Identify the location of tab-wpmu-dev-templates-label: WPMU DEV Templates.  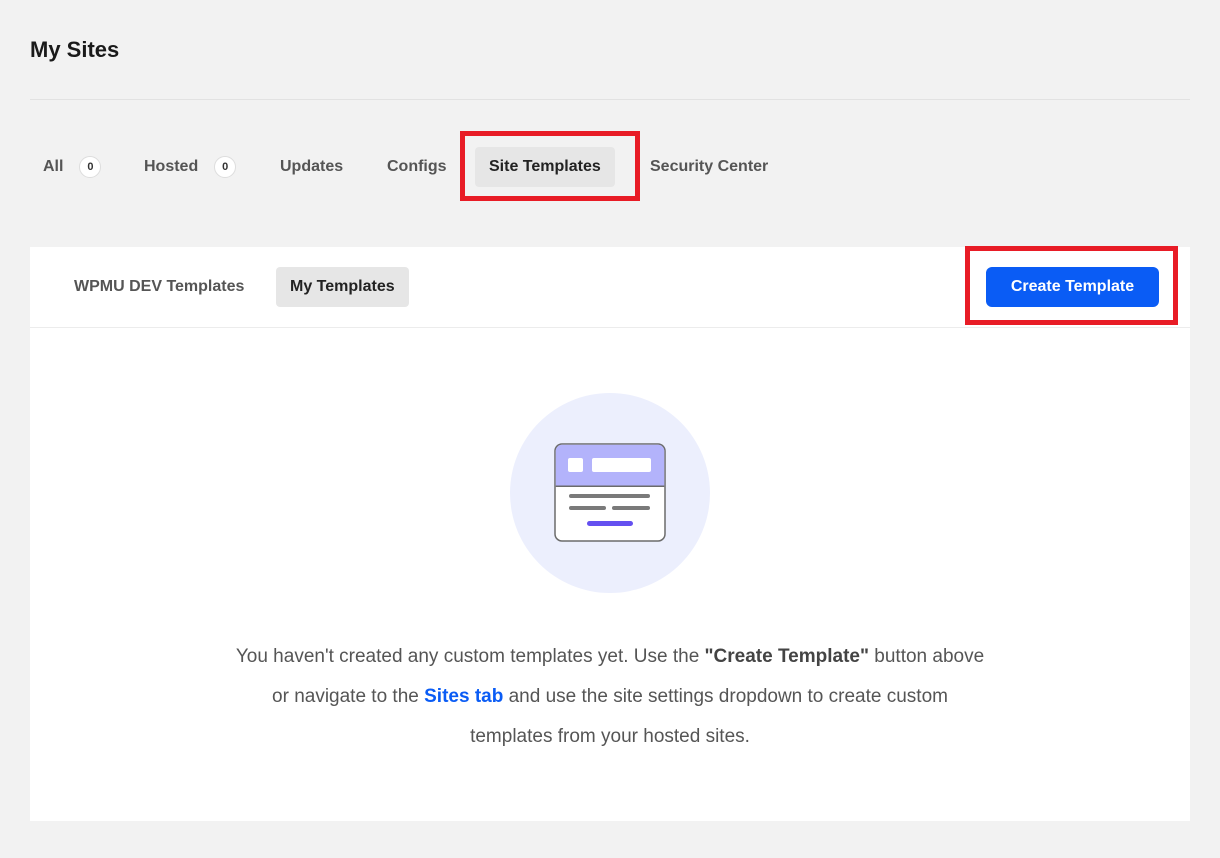
(159, 286).